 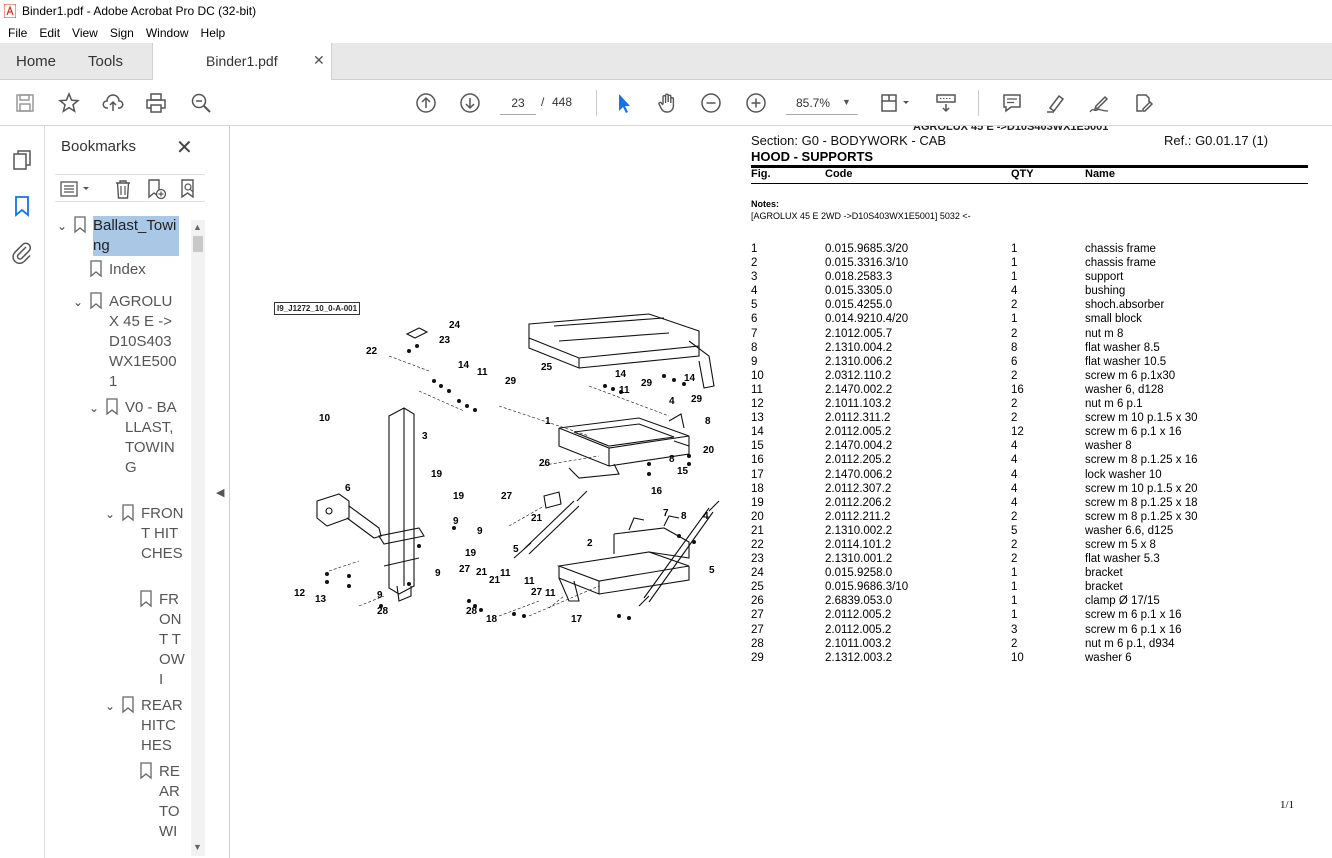 What do you see at coordinates (518, 103) in the screenshot?
I see `page-number-input` at bounding box center [518, 103].